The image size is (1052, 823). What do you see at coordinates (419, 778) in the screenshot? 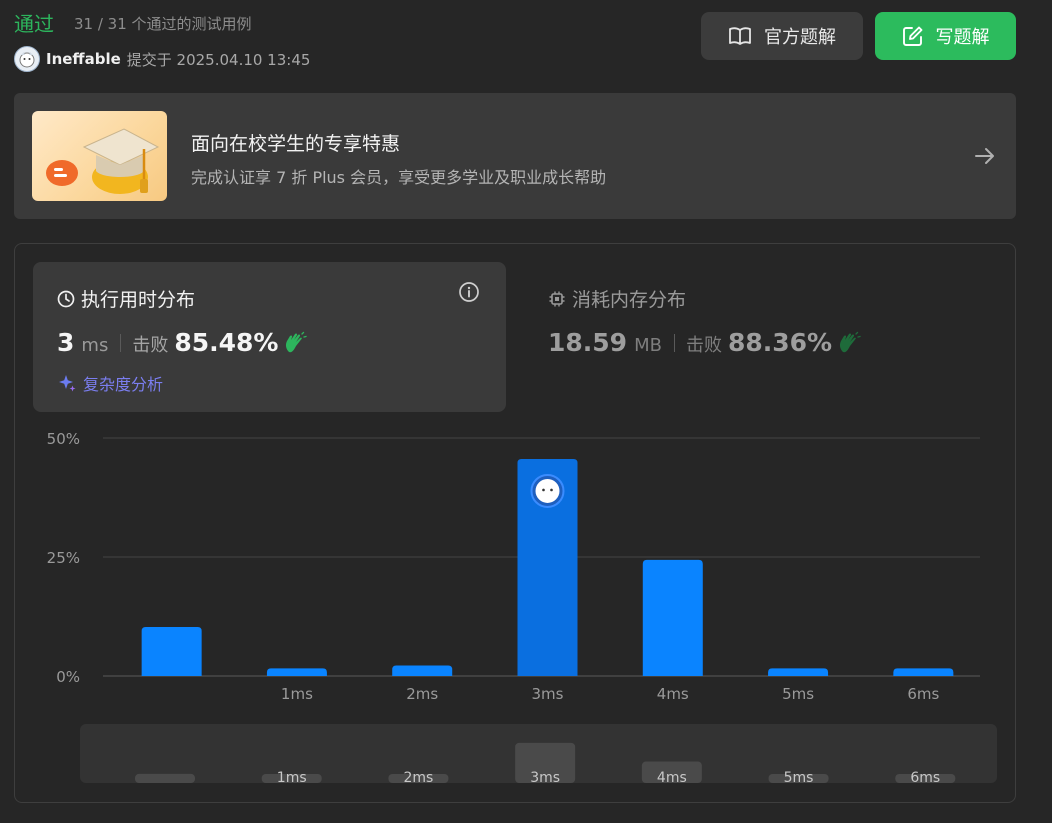
I see `overview-label: 2ms` at bounding box center [419, 778].